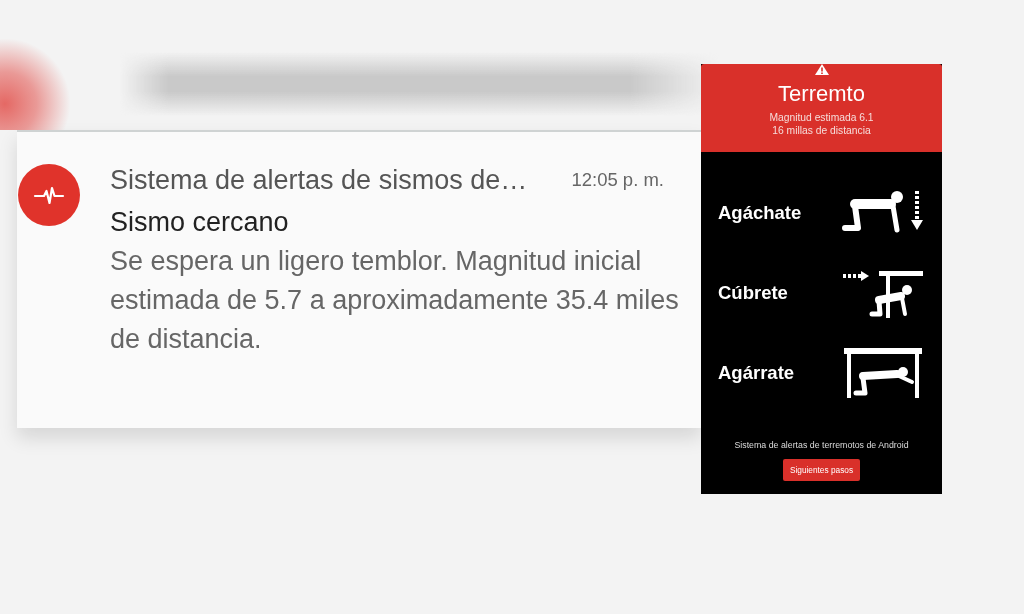  I want to click on alert-title: Terremto, so click(821, 94).